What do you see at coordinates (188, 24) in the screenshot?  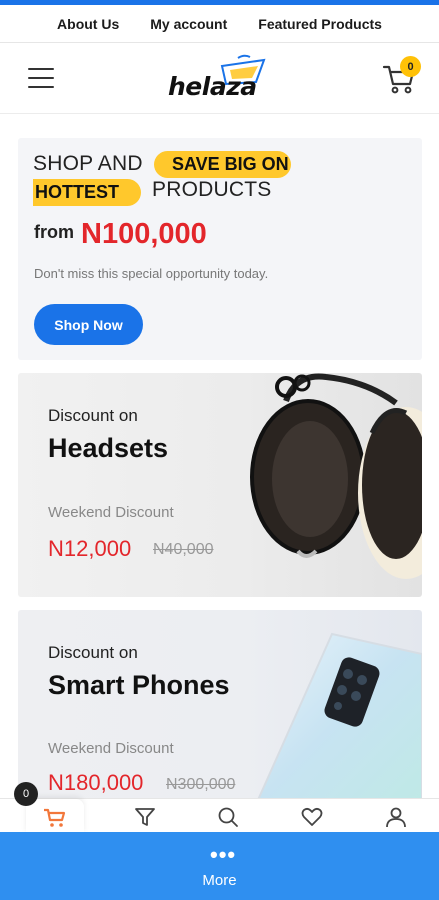 I see `my-account-link: My account` at bounding box center [188, 24].